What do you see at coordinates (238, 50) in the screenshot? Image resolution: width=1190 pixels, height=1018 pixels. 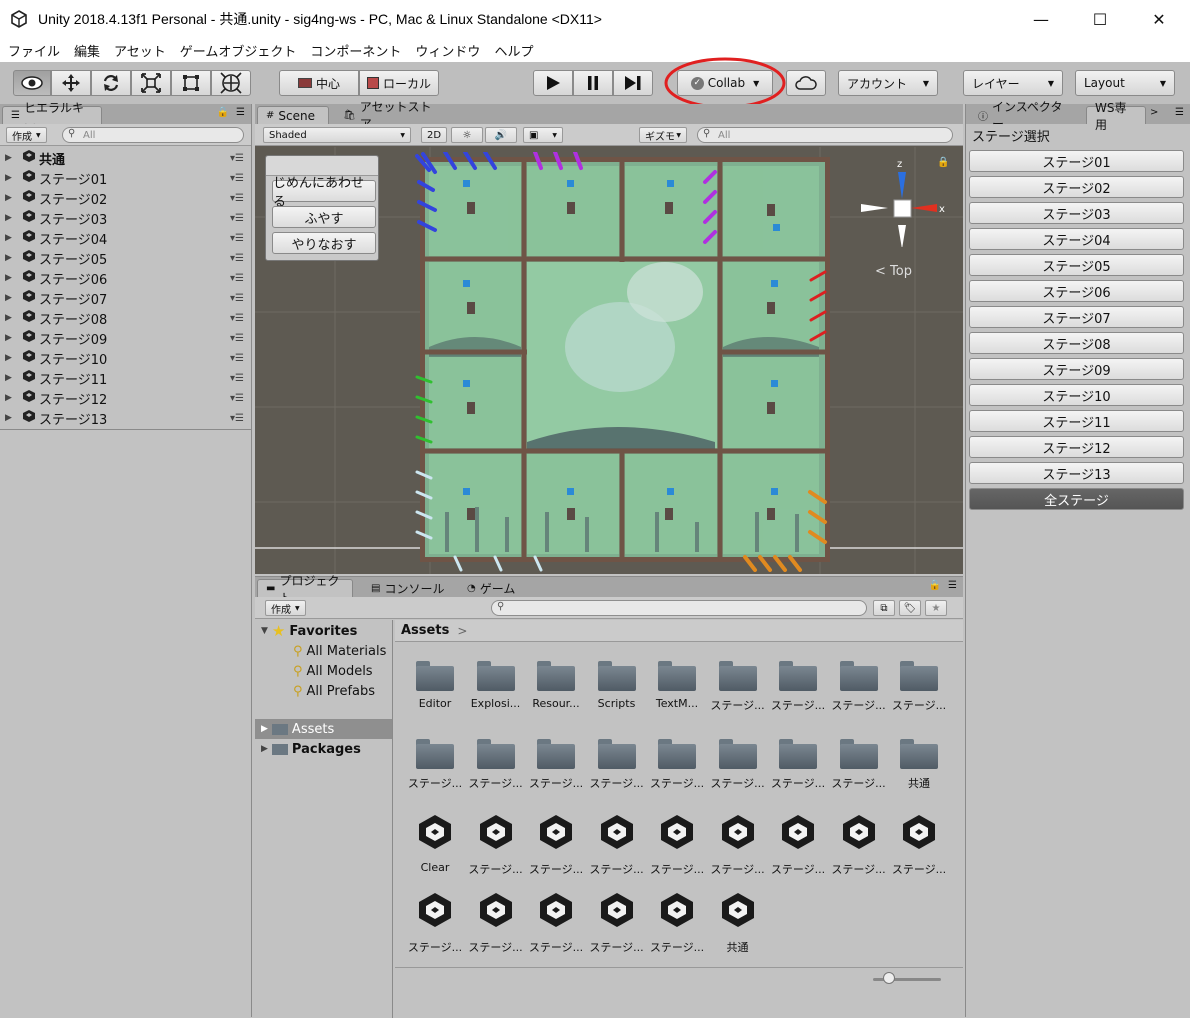 I see `menu-gameobject: ゲームオブジェクト` at bounding box center [238, 50].